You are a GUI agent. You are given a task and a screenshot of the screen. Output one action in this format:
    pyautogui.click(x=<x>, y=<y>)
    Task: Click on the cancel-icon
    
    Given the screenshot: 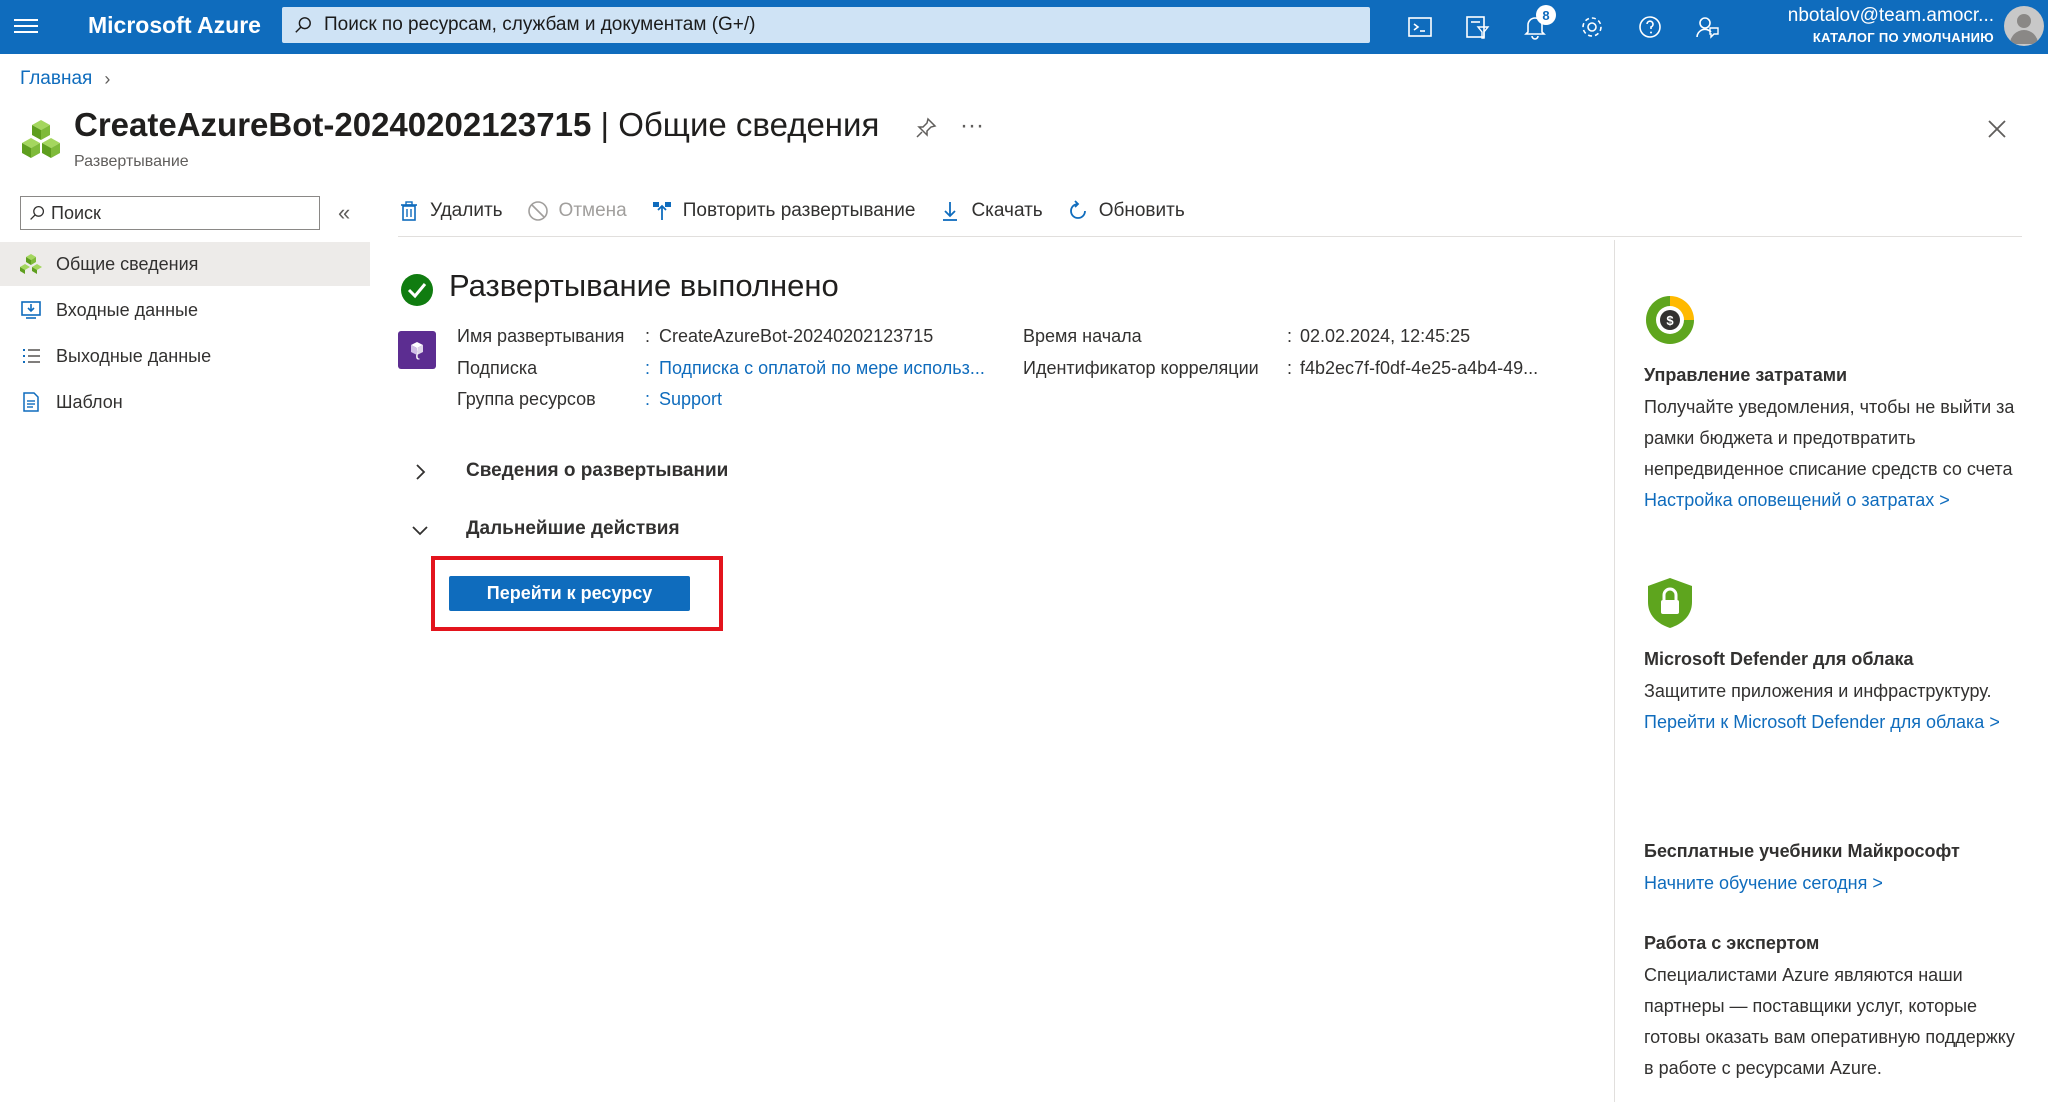 What is the action you would take?
    pyautogui.click(x=537, y=211)
    